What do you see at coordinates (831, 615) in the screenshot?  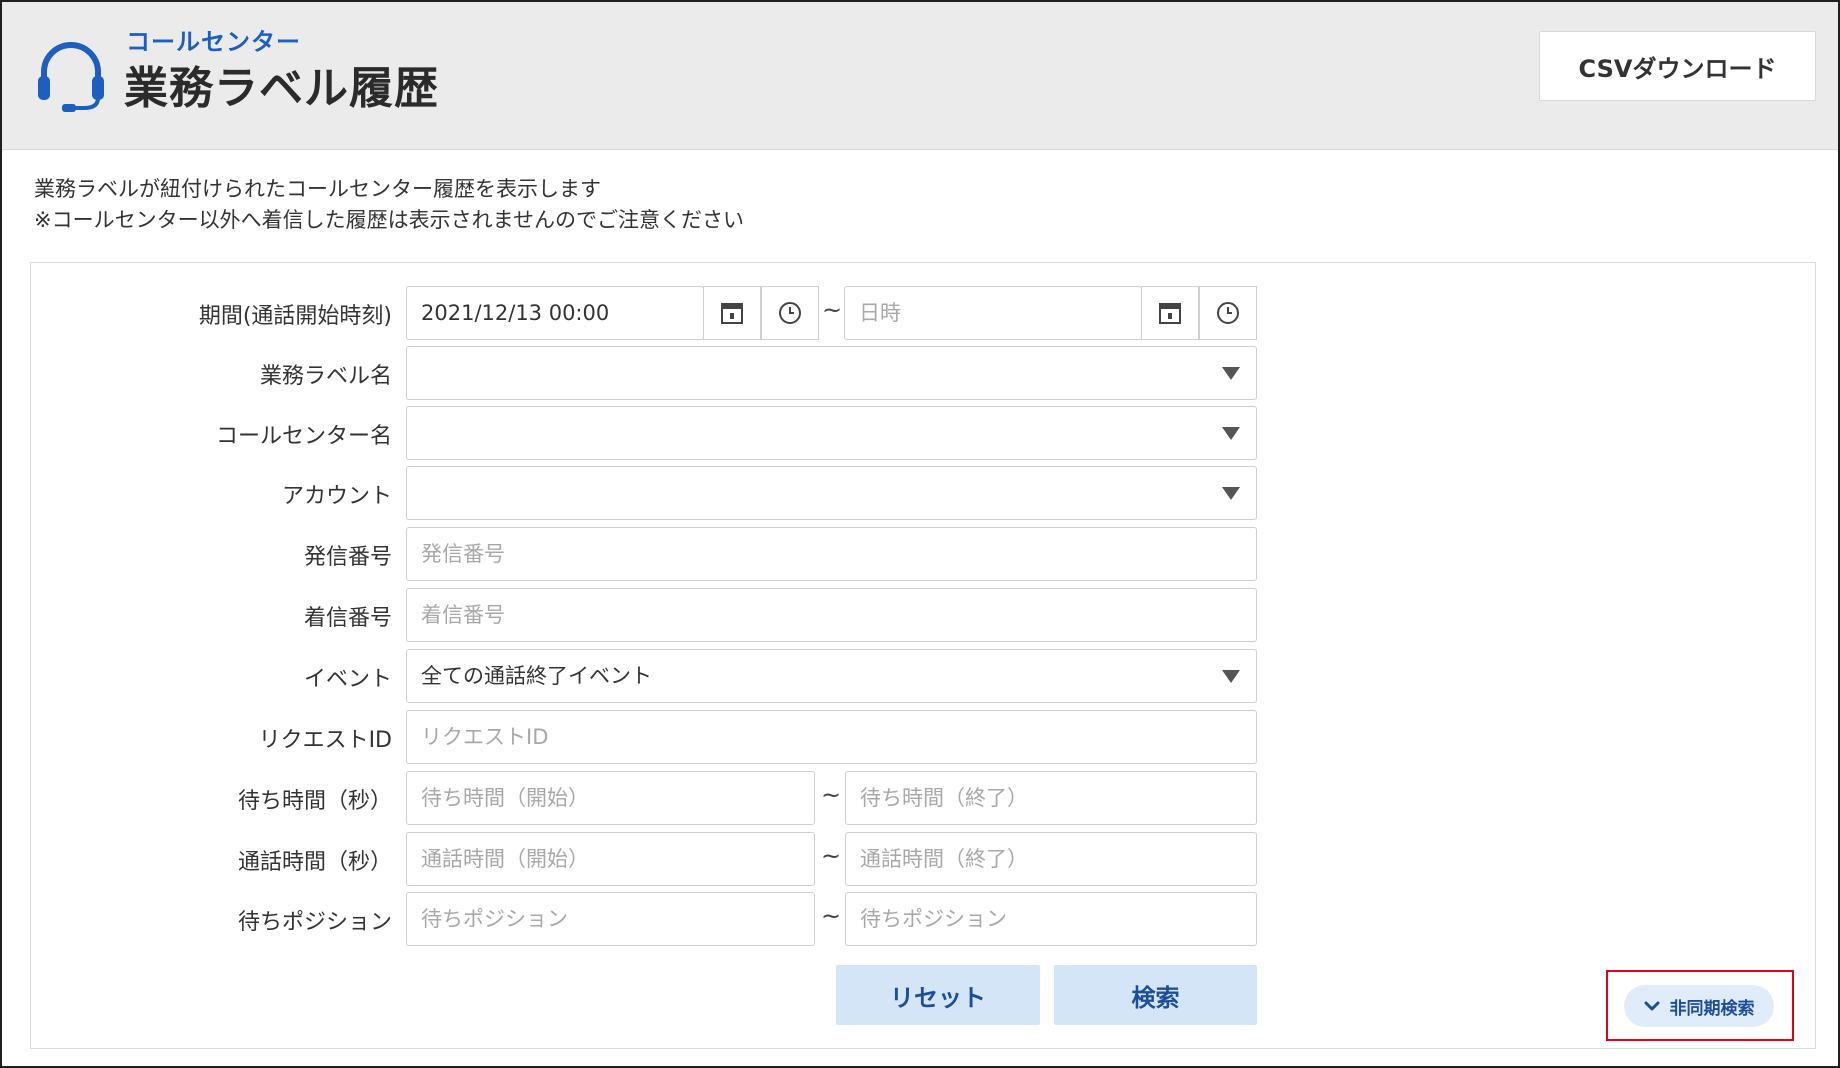 I see `callee-number-input: 着信番号` at bounding box center [831, 615].